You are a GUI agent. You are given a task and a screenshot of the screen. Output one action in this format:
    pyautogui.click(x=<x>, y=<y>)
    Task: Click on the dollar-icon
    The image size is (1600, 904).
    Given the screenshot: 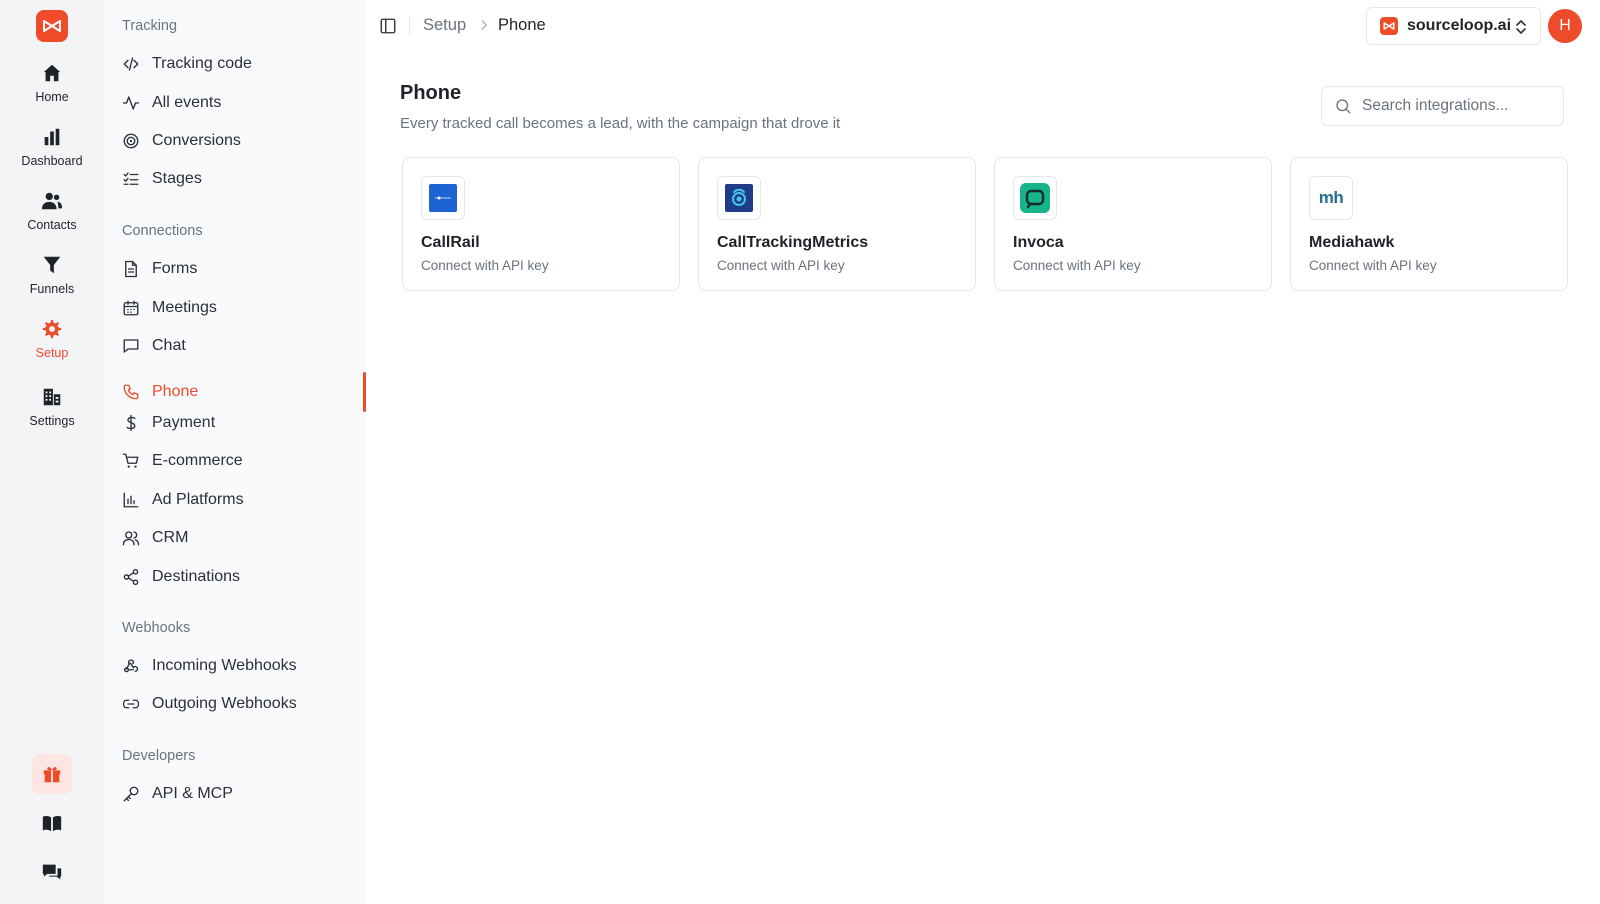 What is the action you would take?
    pyautogui.click(x=131, y=423)
    